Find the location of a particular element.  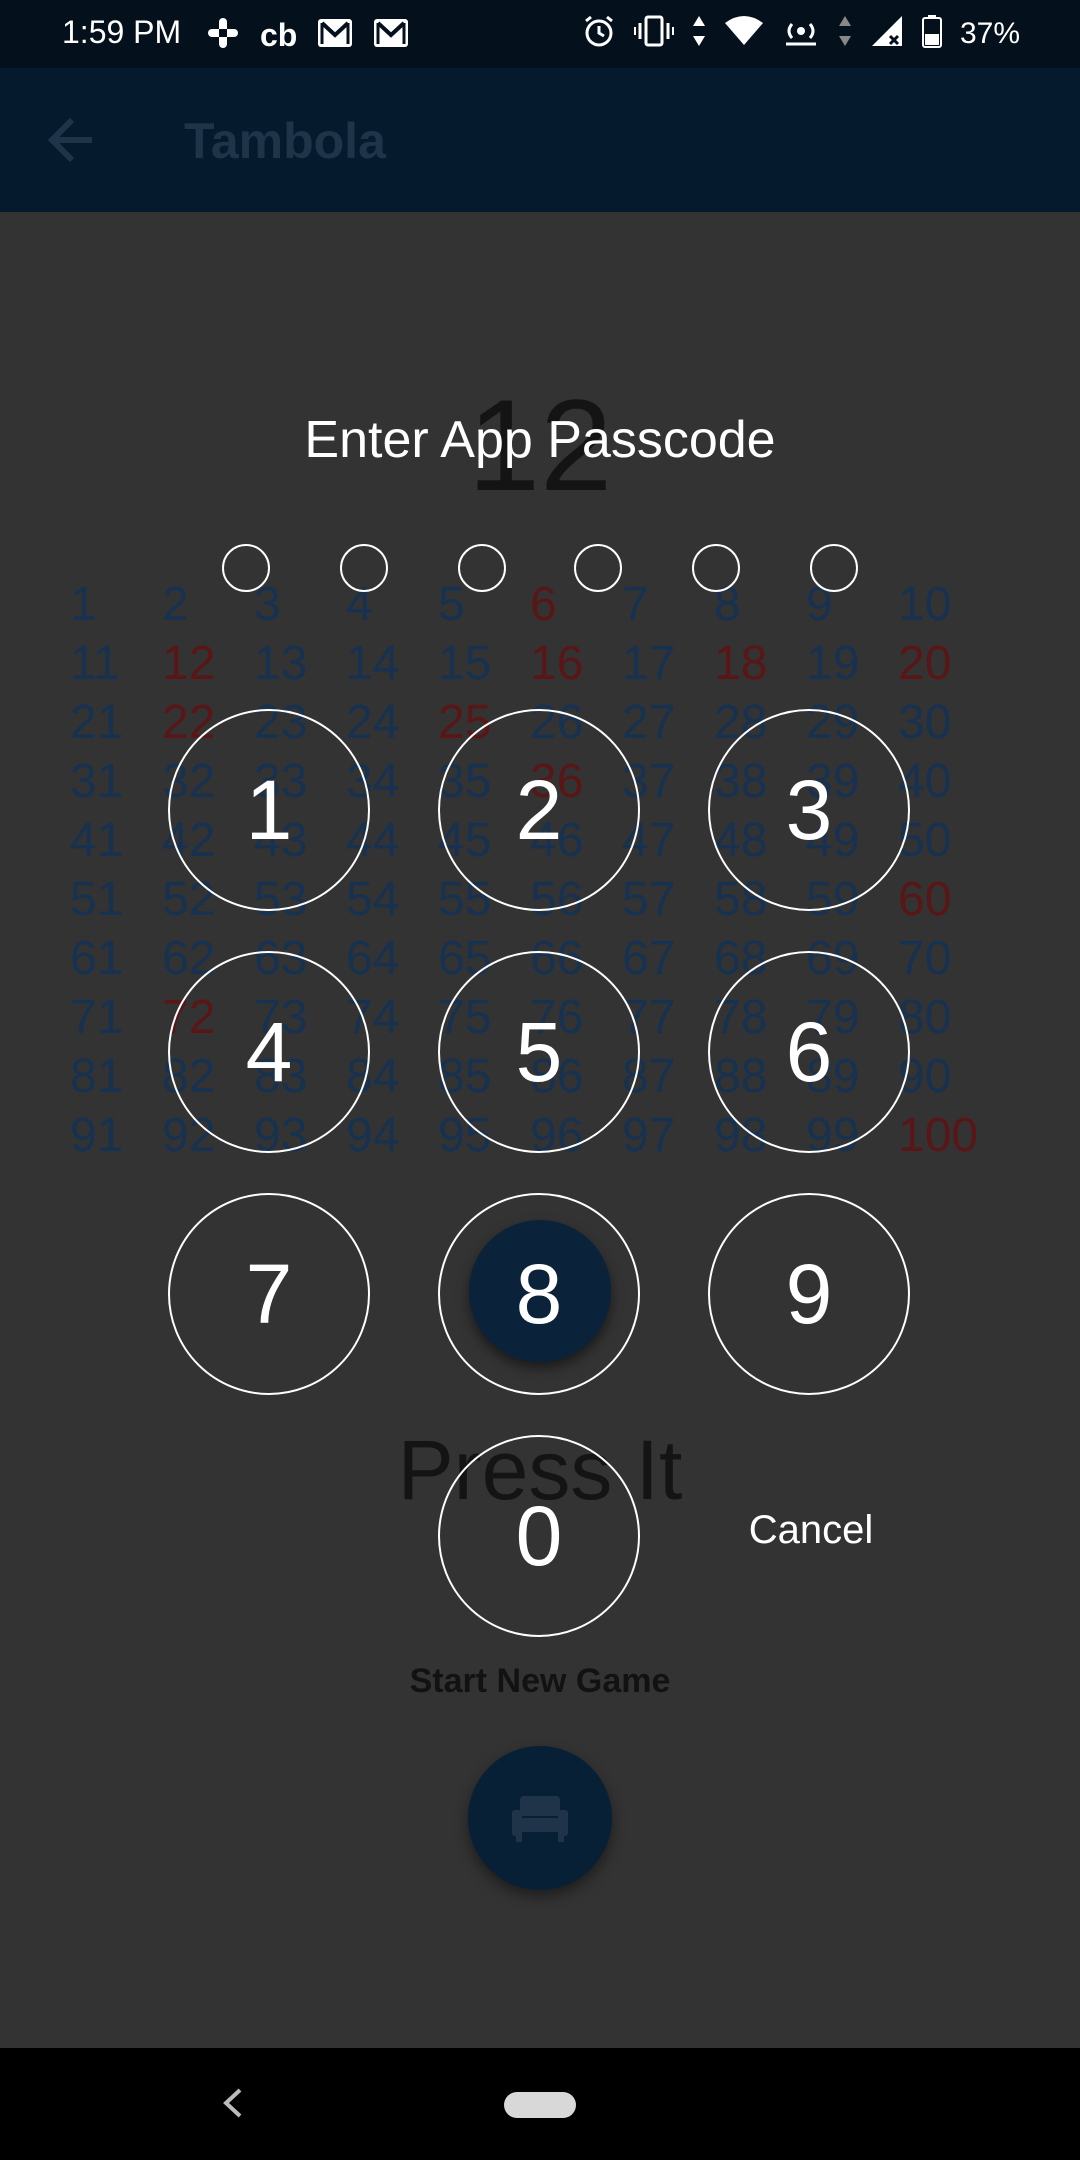

app-bar: Tambola is located at coordinates (540, 140).